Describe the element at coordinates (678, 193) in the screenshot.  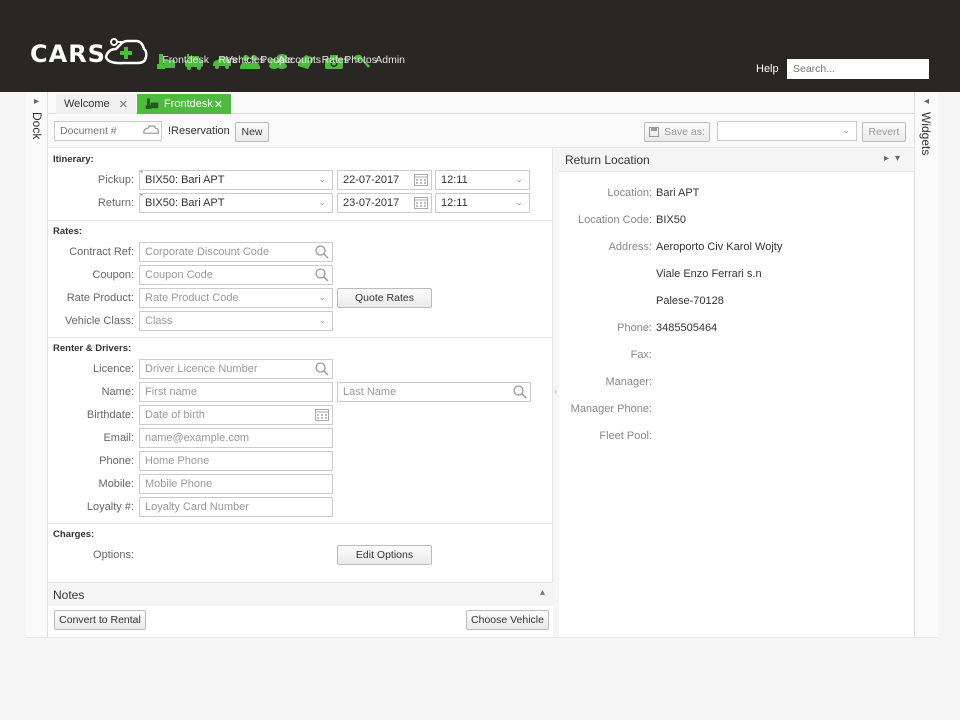
I see `location-value: Bari APT` at that location.